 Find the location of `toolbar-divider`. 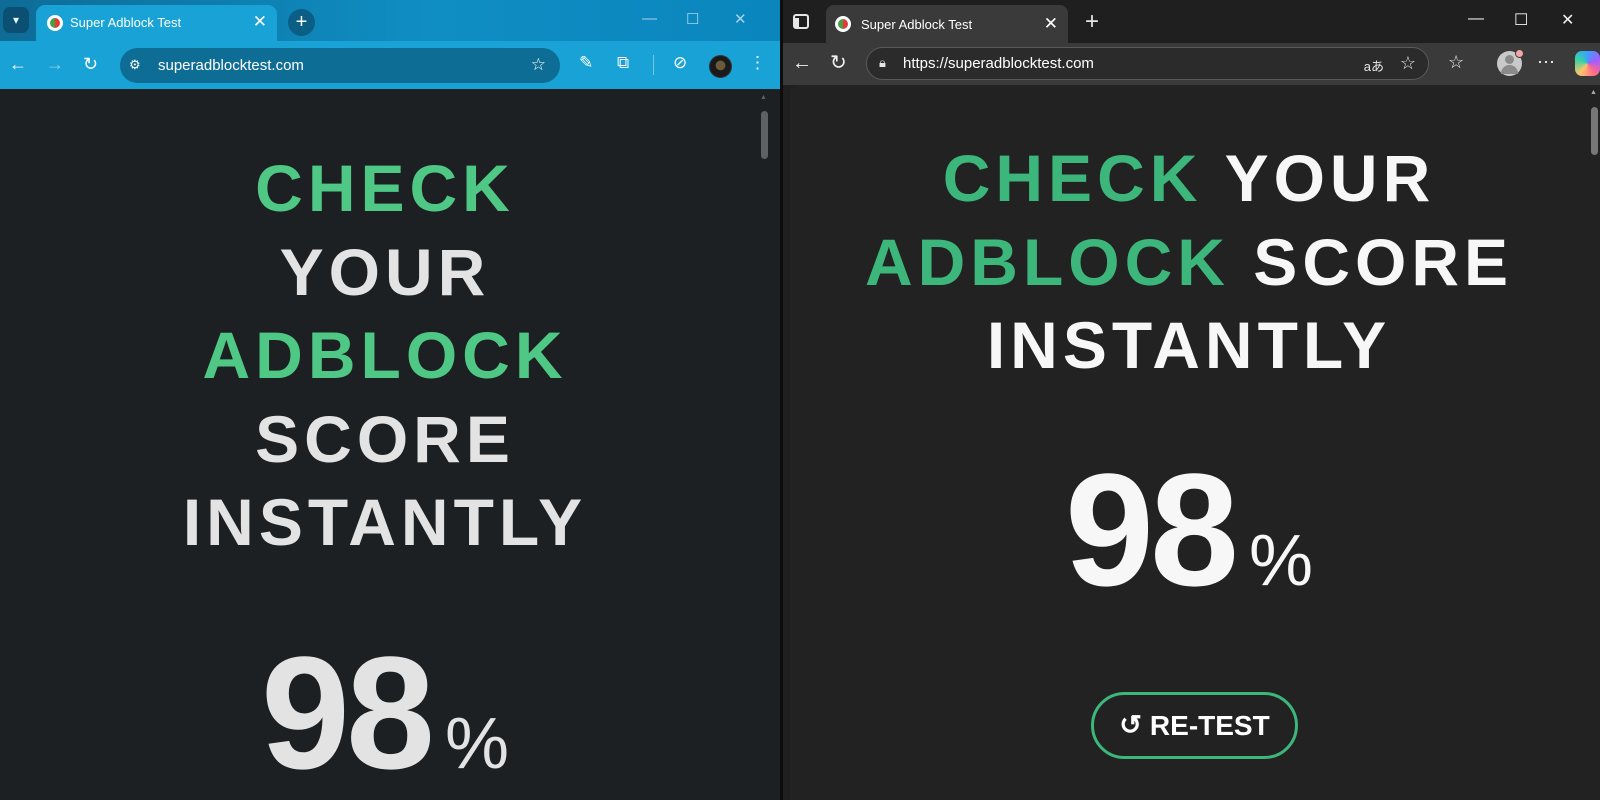

toolbar-divider is located at coordinates (653, 65).